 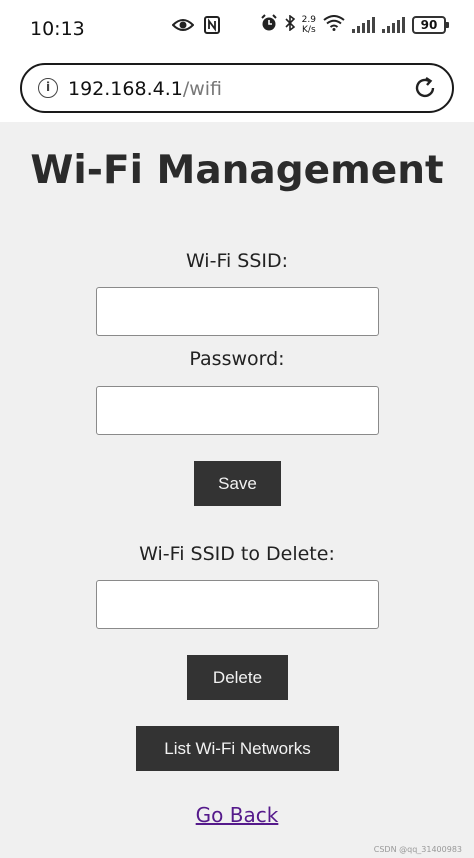 What do you see at coordinates (57, 29) in the screenshot?
I see `status-time: 10:13` at bounding box center [57, 29].